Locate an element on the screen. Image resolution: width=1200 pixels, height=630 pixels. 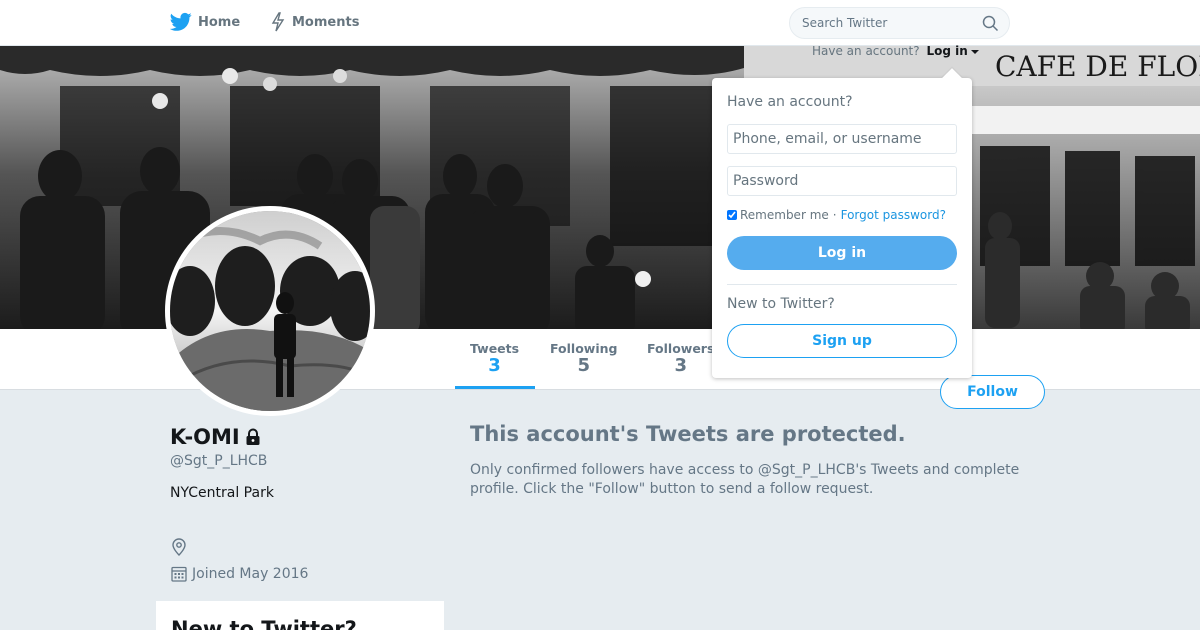
login-button: Log in is located at coordinates (842, 253).